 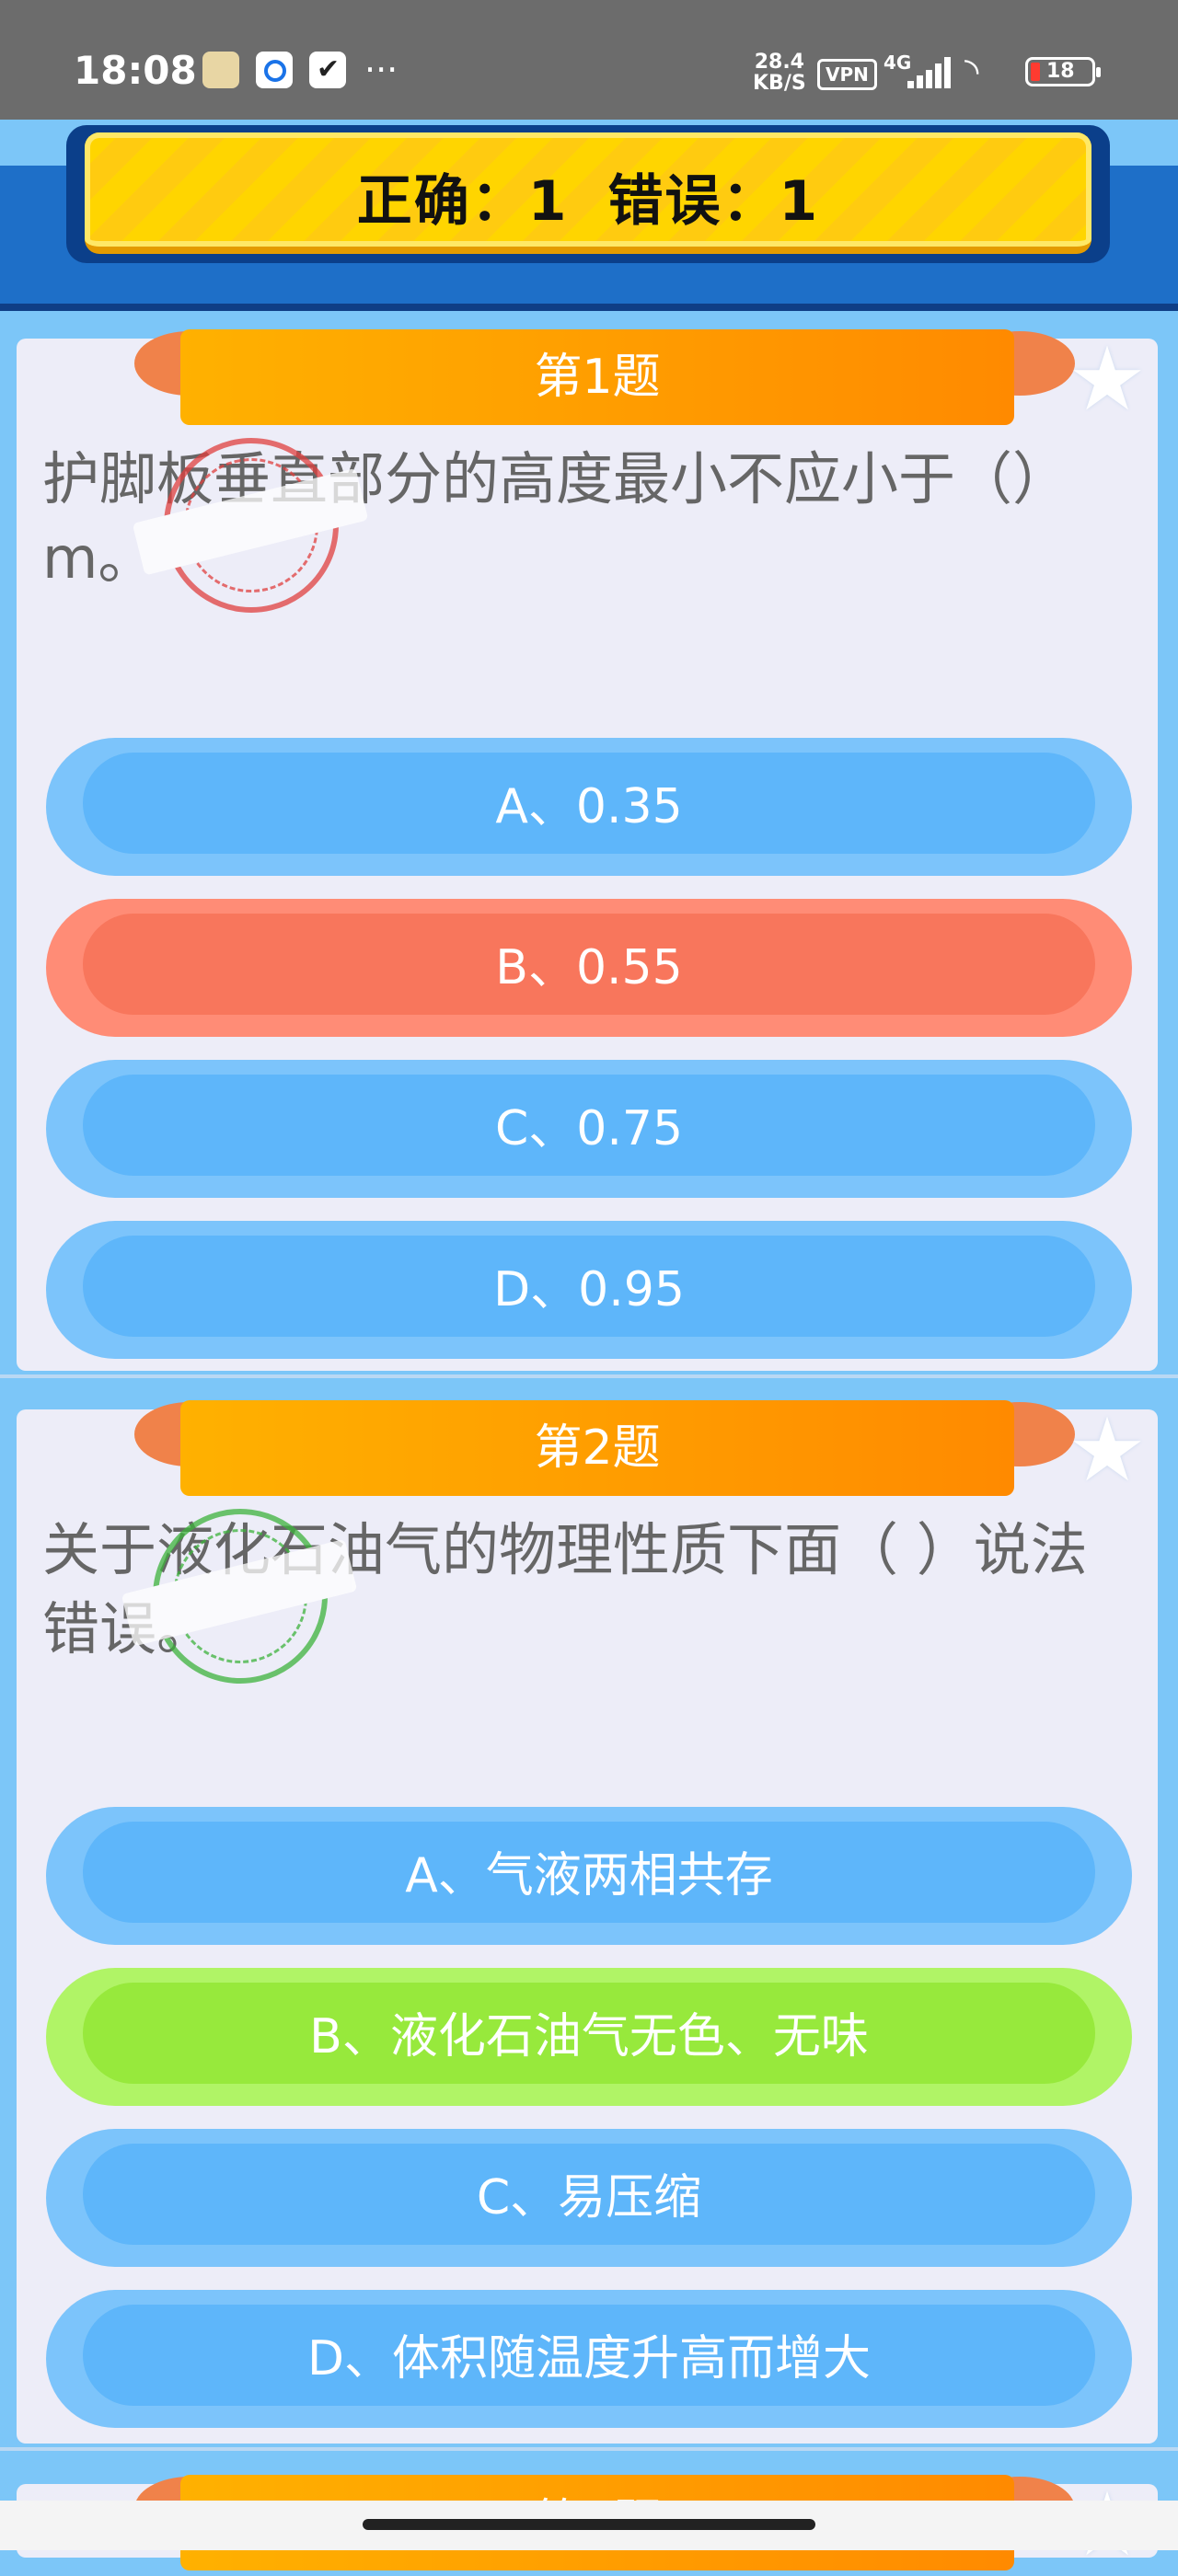 What do you see at coordinates (589, 2359) in the screenshot?
I see `option-d: D、体积随温度升高而增大` at bounding box center [589, 2359].